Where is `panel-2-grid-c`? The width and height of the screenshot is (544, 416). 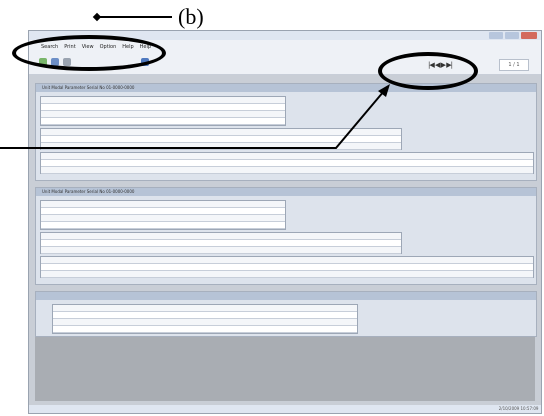
panel-2-grid-c is located at coordinates (287, 267).